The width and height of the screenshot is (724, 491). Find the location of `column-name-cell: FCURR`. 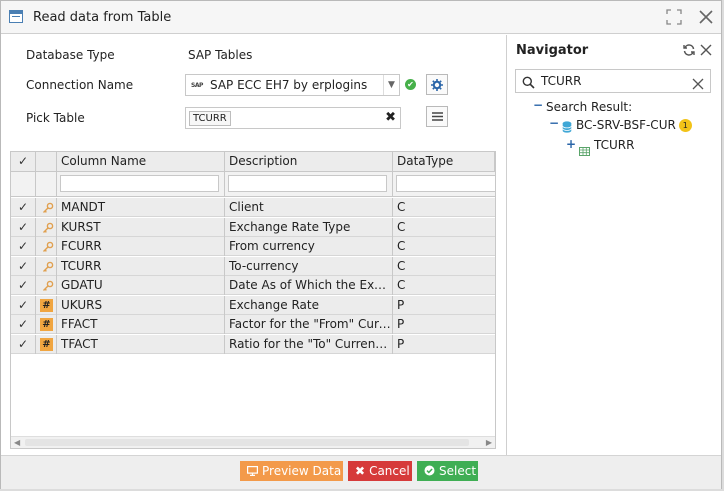

column-name-cell: FCURR is located at coordinates (141, 246).